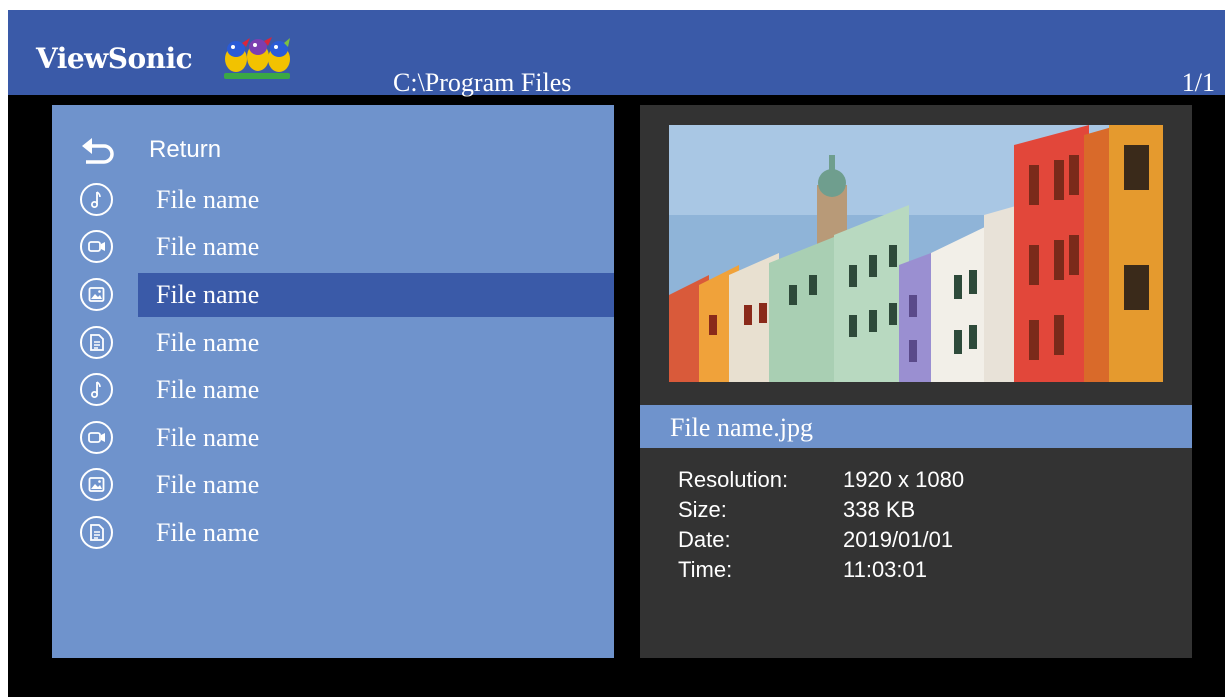 The height and width of the screenshot is (697, 1225). Describe the element at coordinates (702, 509) in the screenshot. I see `size-label: Size:` at that location.